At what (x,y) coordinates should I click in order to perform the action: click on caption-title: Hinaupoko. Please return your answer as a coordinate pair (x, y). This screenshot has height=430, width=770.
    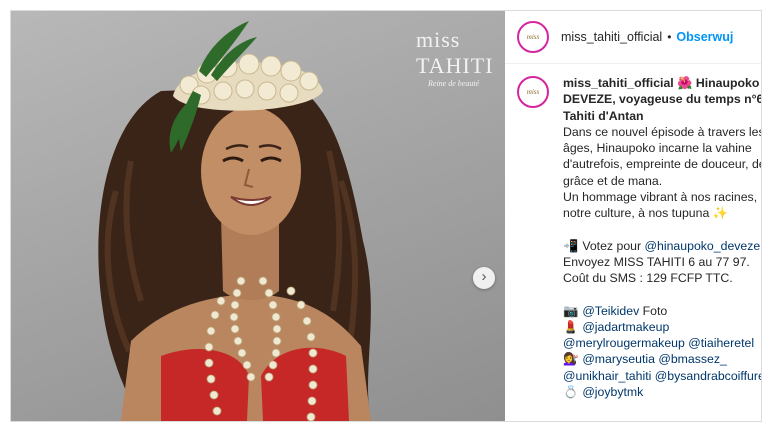
    Looking at the image, I should click on (727, 83).